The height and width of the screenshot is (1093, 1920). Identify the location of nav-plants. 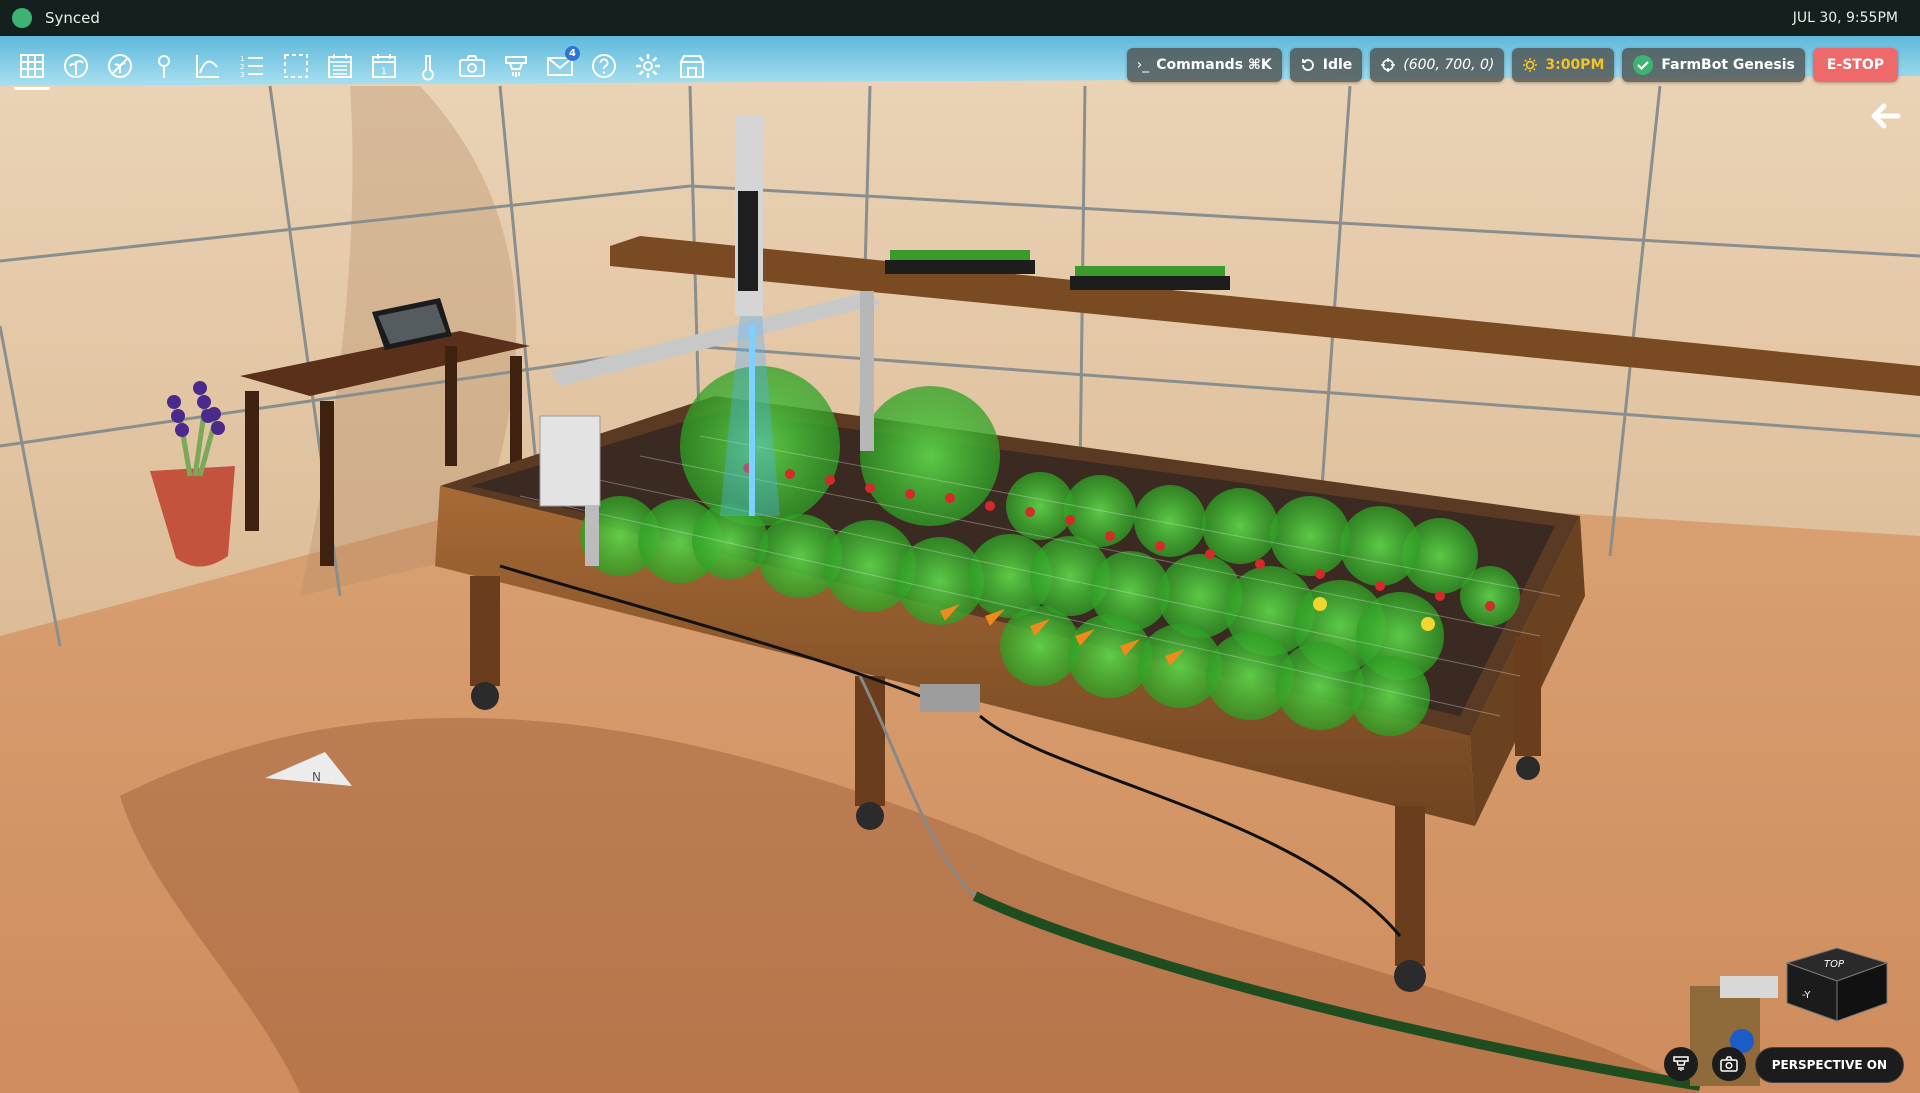
(76, 66).